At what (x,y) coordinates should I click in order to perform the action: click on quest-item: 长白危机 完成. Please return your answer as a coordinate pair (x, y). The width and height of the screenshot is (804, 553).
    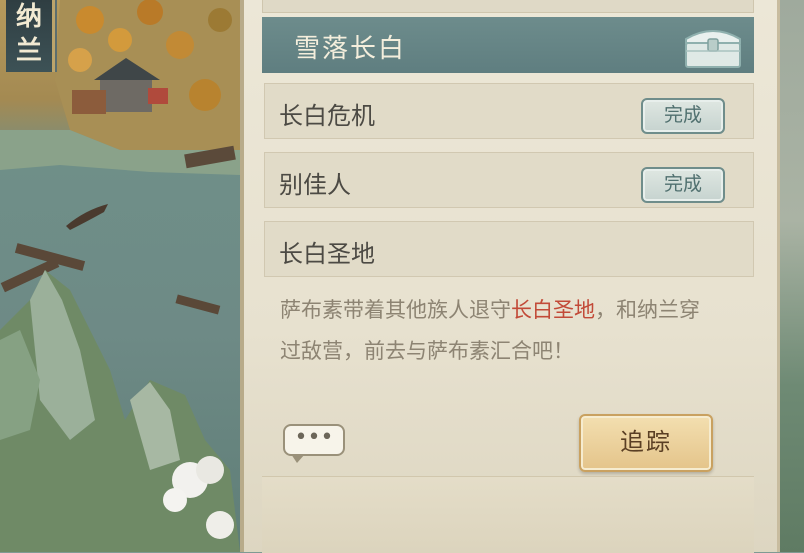
    Looking at the image, I should click on (509, 111).